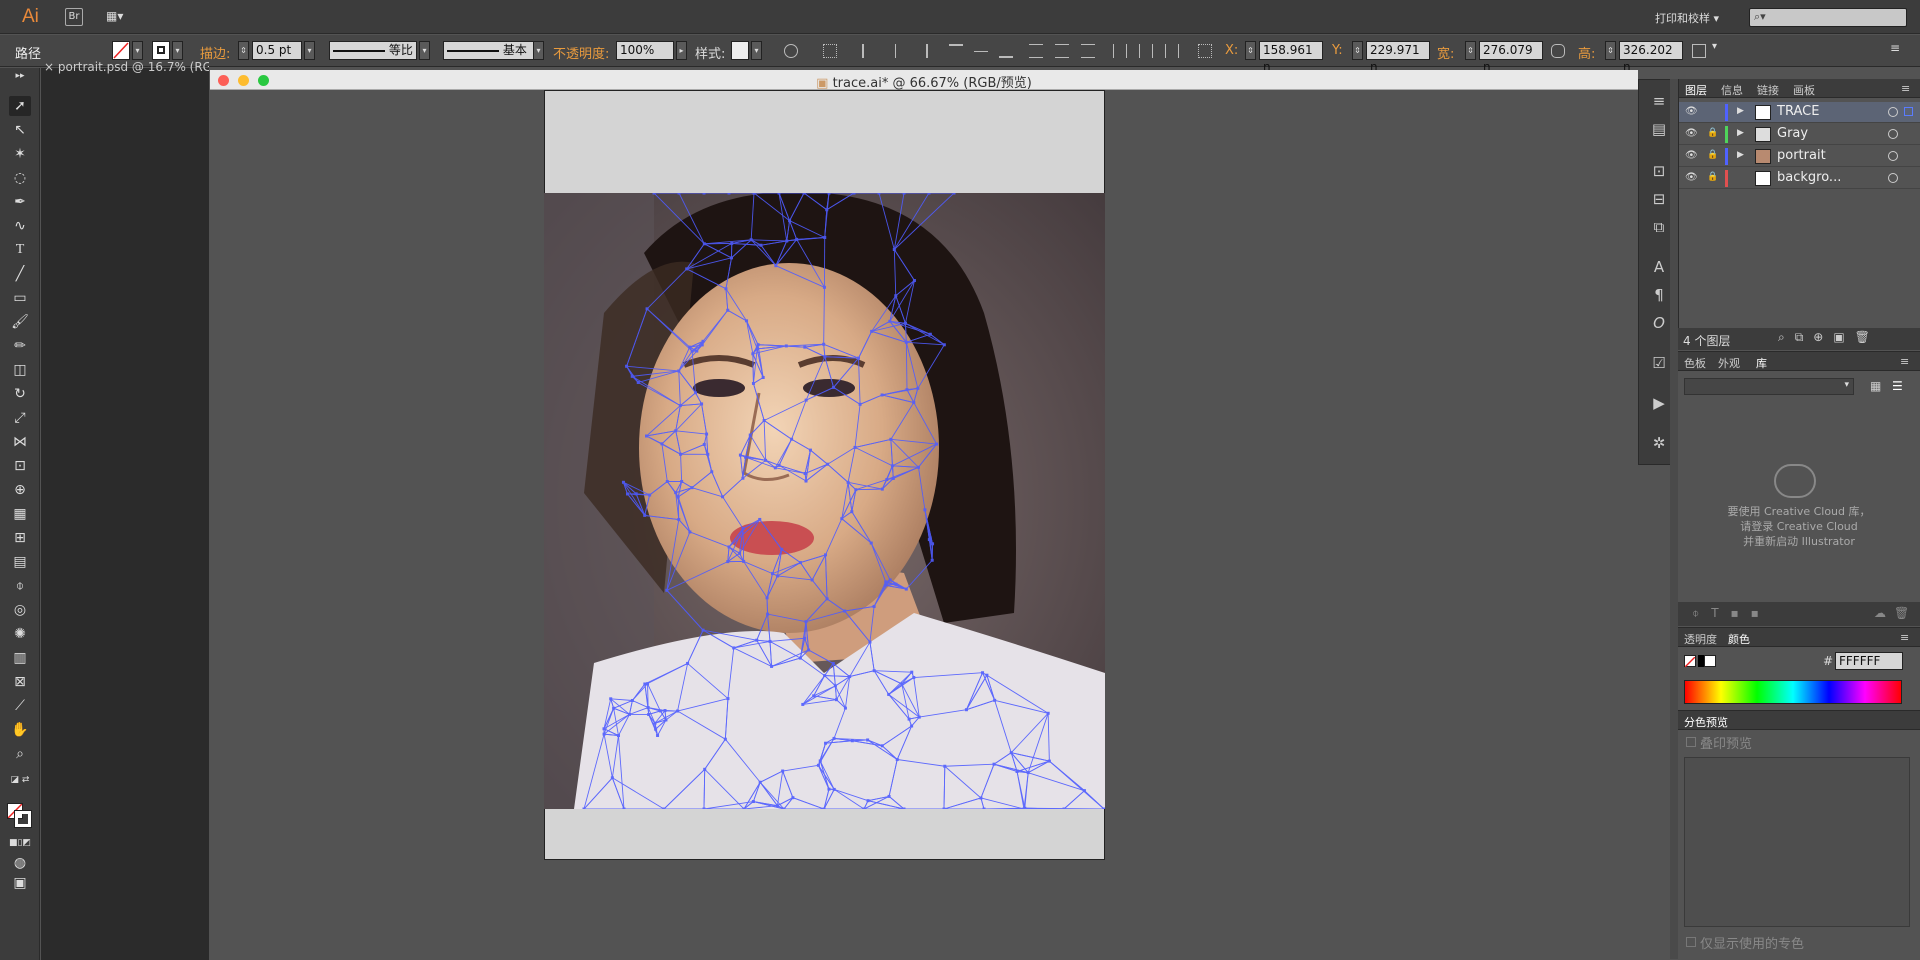  Describe the element at coordinates (1729, 363) in the screenshot. I see `tab-appearance: 外观` at that location.